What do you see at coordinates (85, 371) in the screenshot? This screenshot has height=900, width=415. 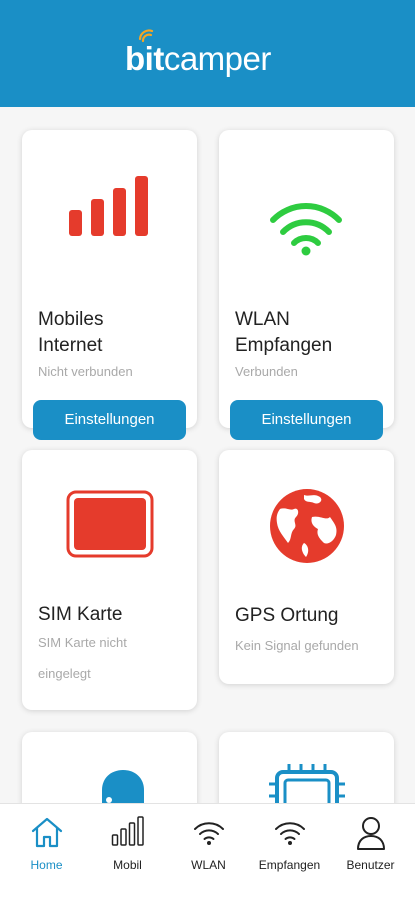 I see `status-text: Nicht verbunden` at bounding box center [85, 371].